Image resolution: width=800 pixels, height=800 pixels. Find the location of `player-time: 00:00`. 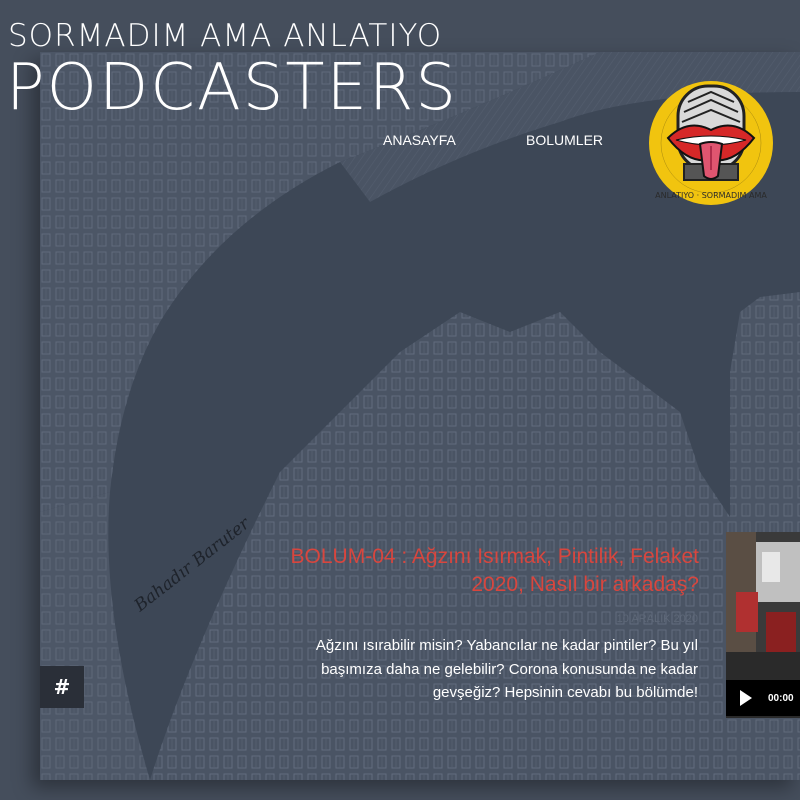

player-time: 00:00 is located at coordinates (781, 698).